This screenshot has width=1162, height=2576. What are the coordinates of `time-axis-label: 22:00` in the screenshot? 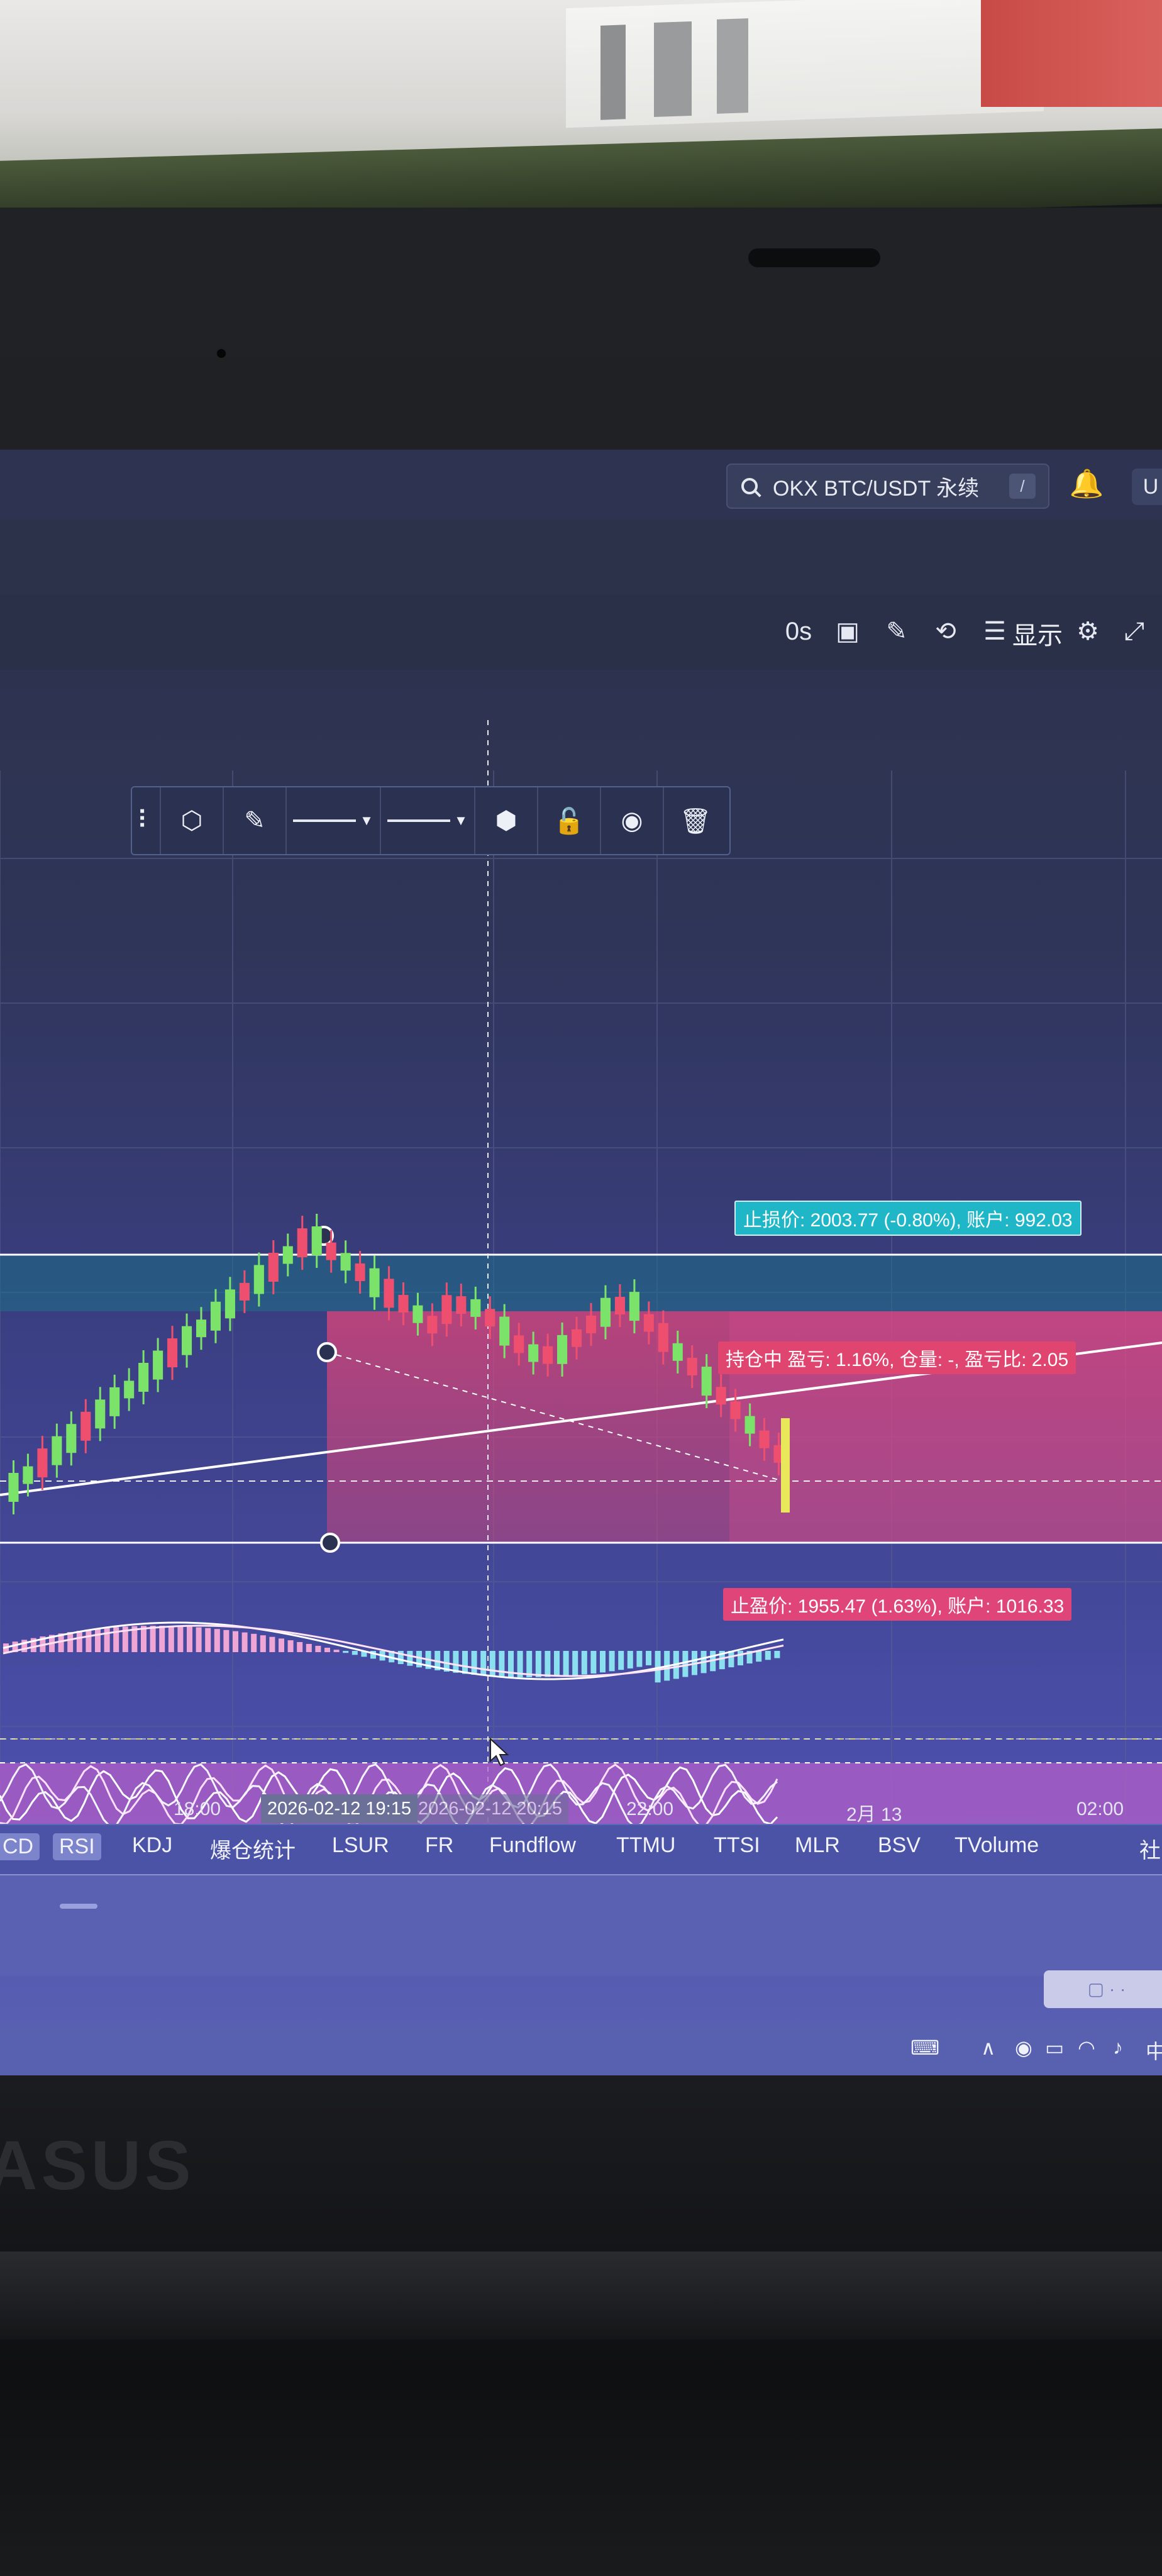 It's located at (650, 1809).